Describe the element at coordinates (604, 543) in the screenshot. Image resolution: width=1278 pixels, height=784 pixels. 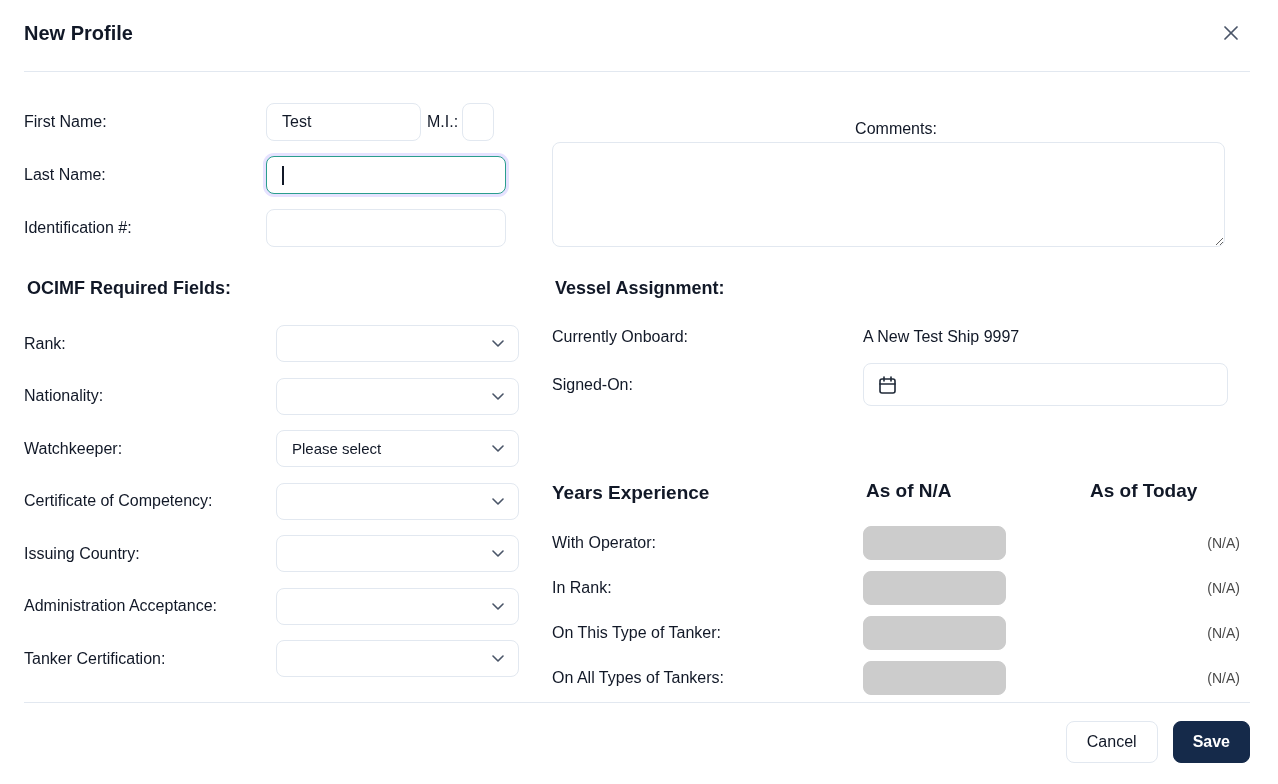
I see `row-label: With Operator:` at that location.